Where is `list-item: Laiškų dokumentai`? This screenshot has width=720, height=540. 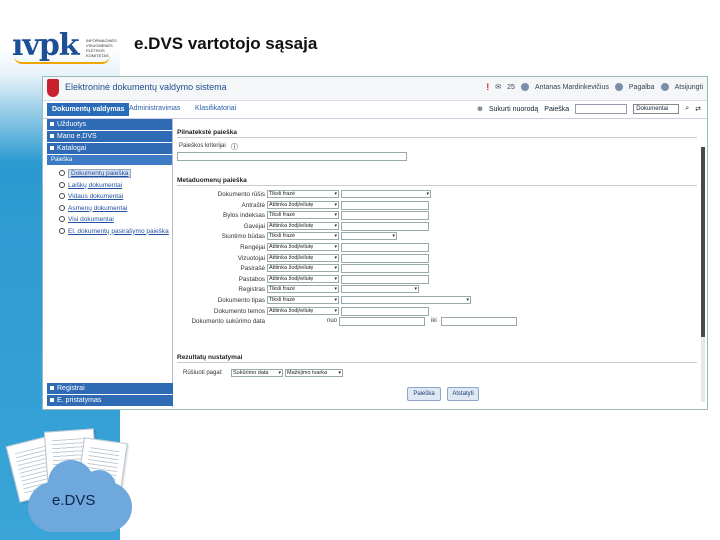
list-item: Laiškų dokumentai is located at coordinates (115, 186).